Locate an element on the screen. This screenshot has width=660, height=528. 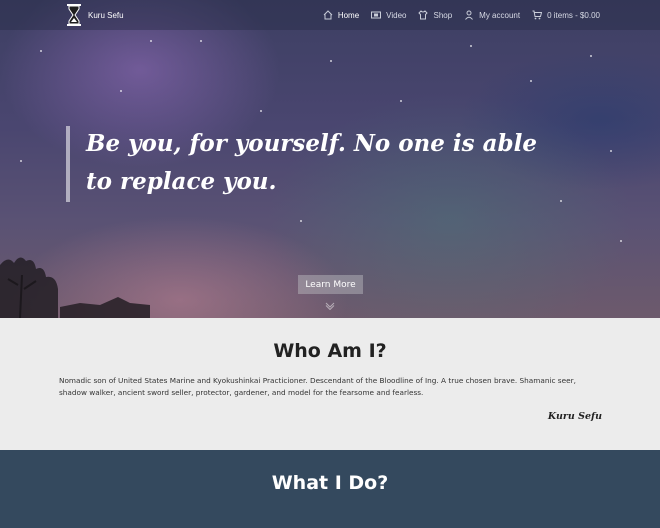
nav-video-label: Video is located at coordinates (396, 15).